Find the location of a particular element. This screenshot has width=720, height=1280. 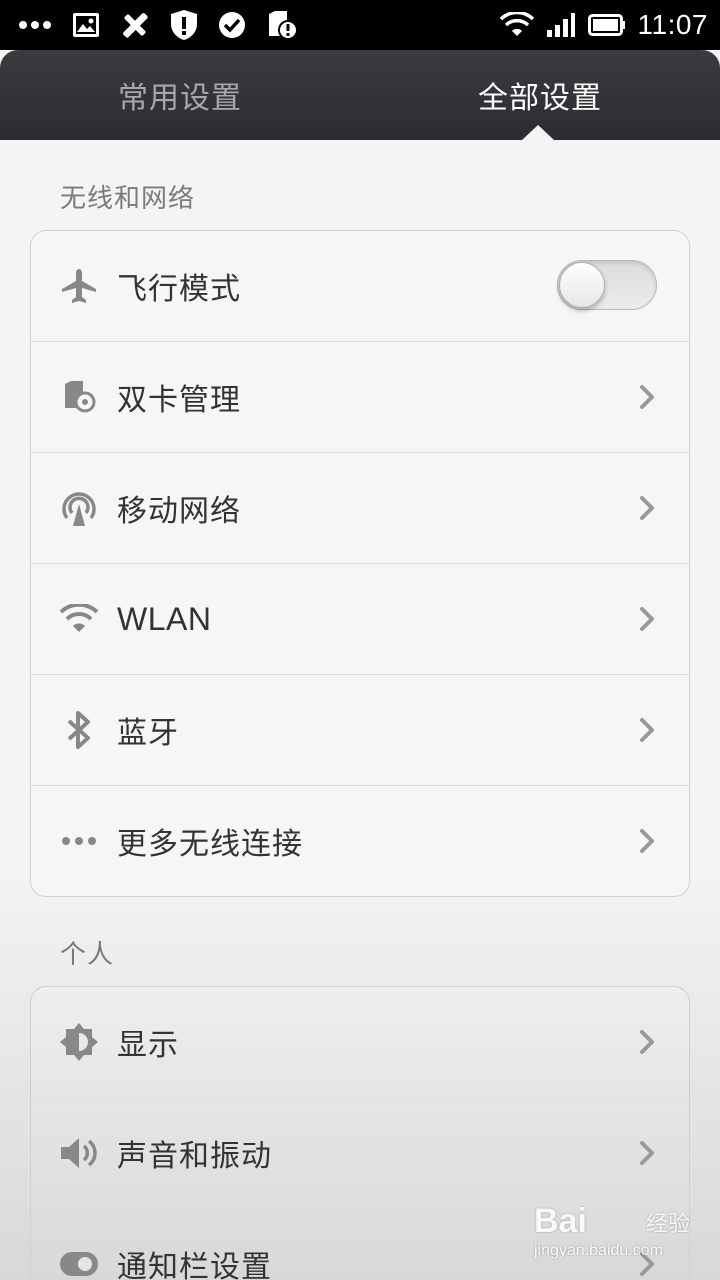

notification-toggle-icon is located at coordinates (79, 1244).